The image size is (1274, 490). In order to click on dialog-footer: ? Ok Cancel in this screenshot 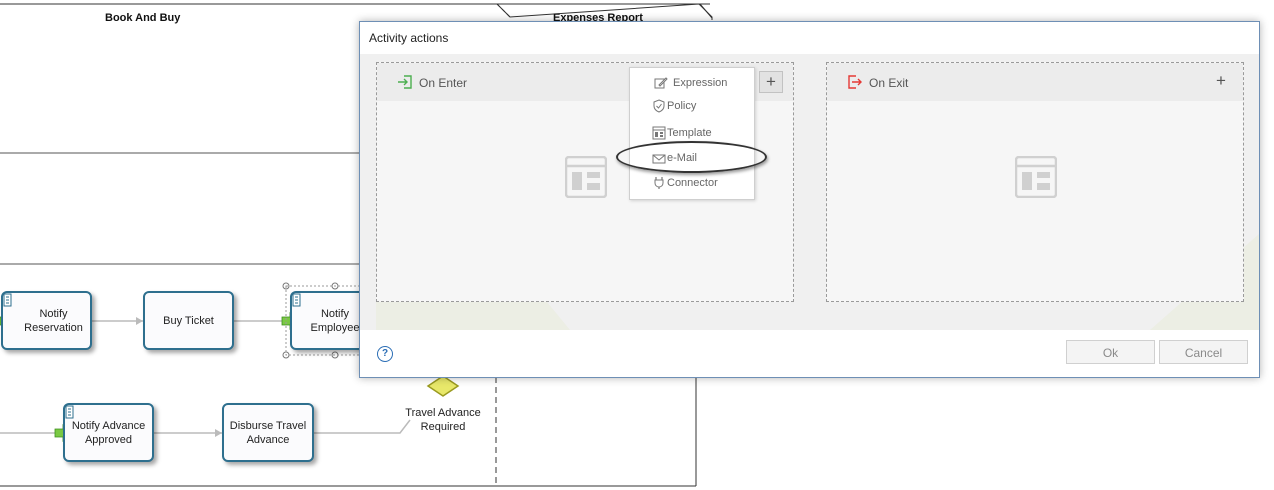, I will do `click(809, 353)`.